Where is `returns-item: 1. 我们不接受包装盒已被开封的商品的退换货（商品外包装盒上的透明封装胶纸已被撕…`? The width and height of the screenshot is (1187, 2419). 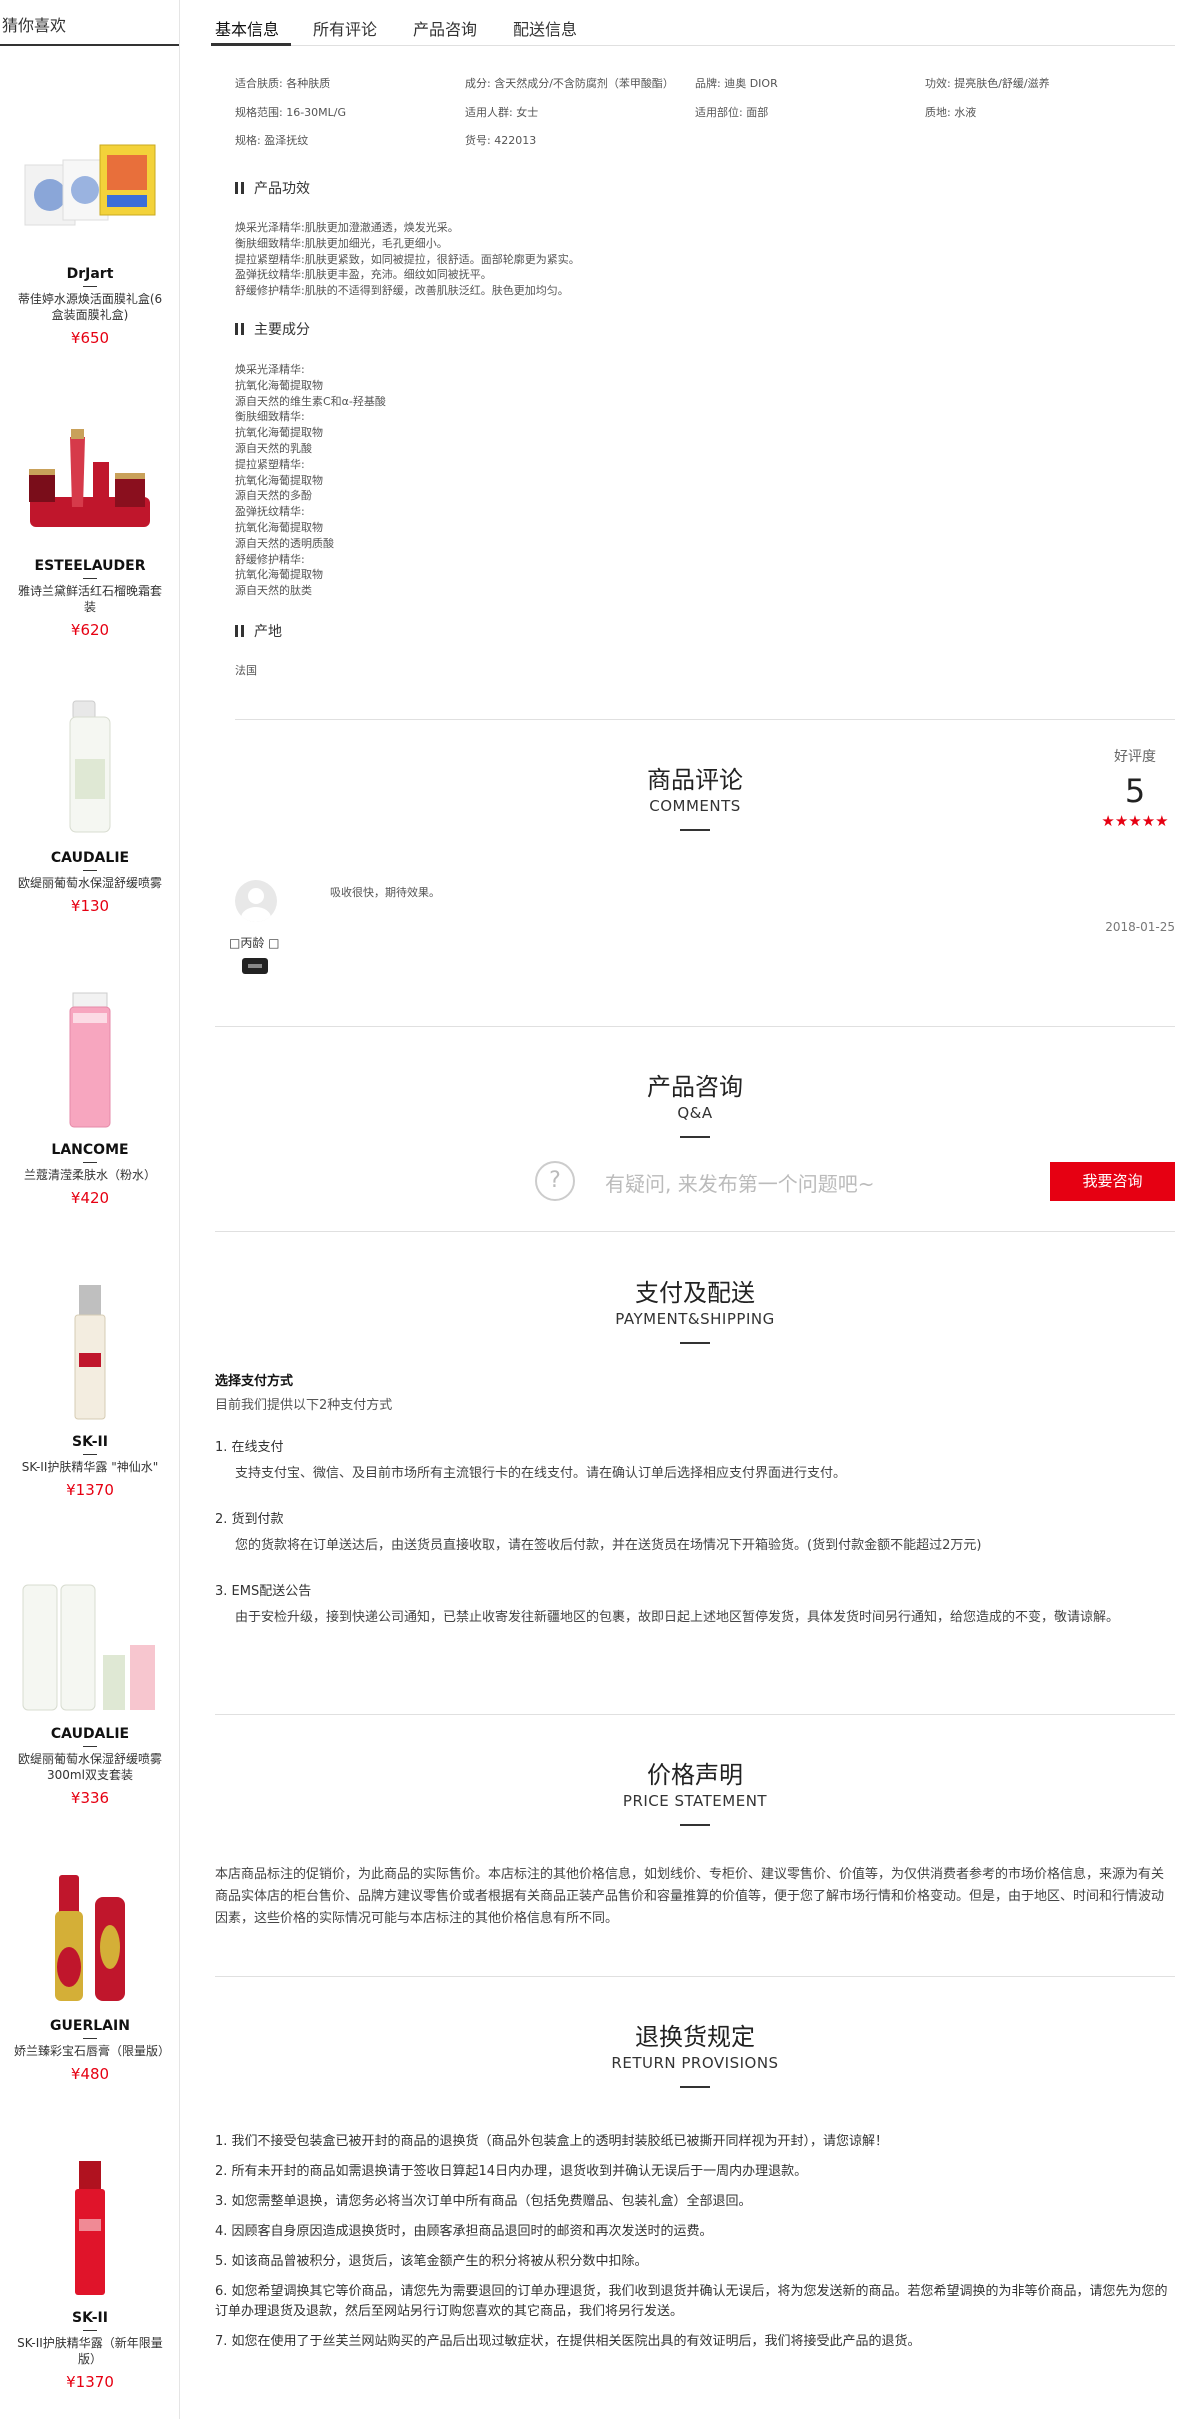 returns-item: 1. 我们不接受包装盒已被开封的商品的退换货（商品外包装盒上的透明封装胶纸已被撕… is located at coordinates (552, 2141).